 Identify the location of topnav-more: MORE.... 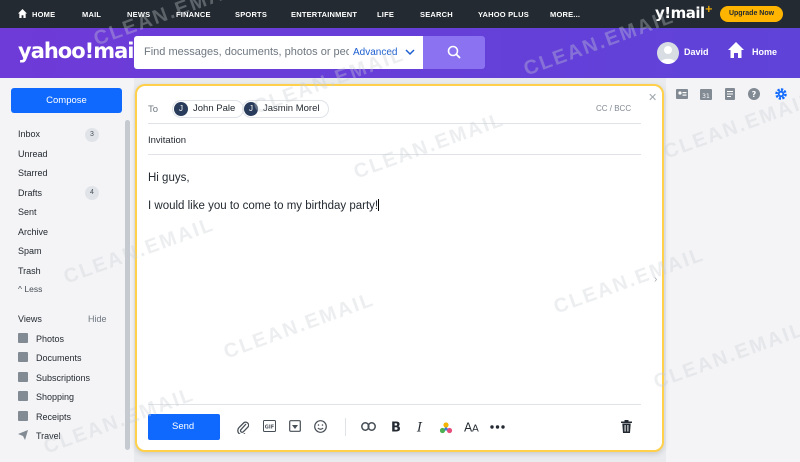
(565, 14).